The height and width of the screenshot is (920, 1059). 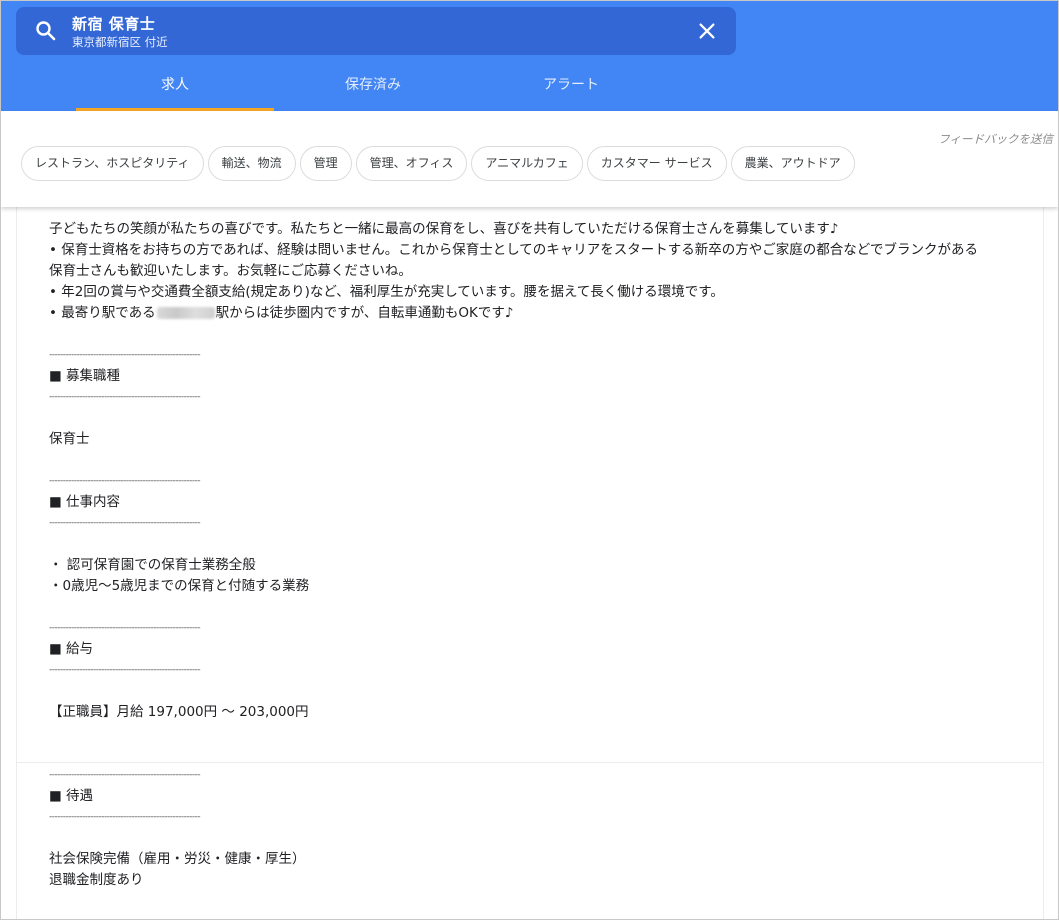 What do you see at coordinates (96, 880) in the screenshot?
I see `section-text: 退職金制度あり` at bounding box center [96, 880].